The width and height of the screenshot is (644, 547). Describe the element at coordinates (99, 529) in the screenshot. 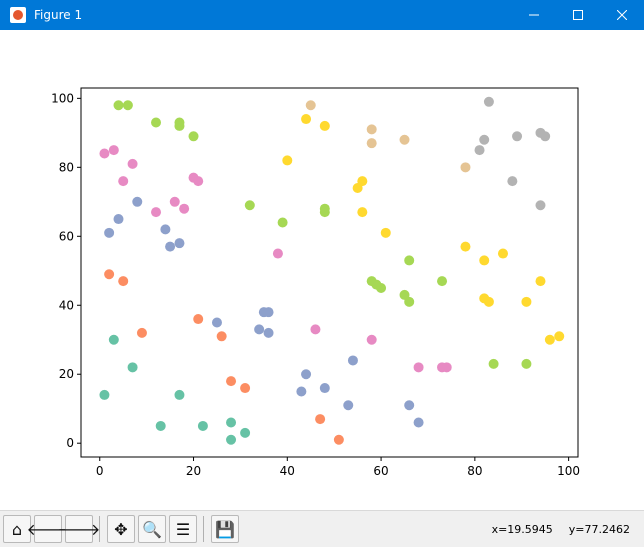

I see `toolbar-separator` at that location.